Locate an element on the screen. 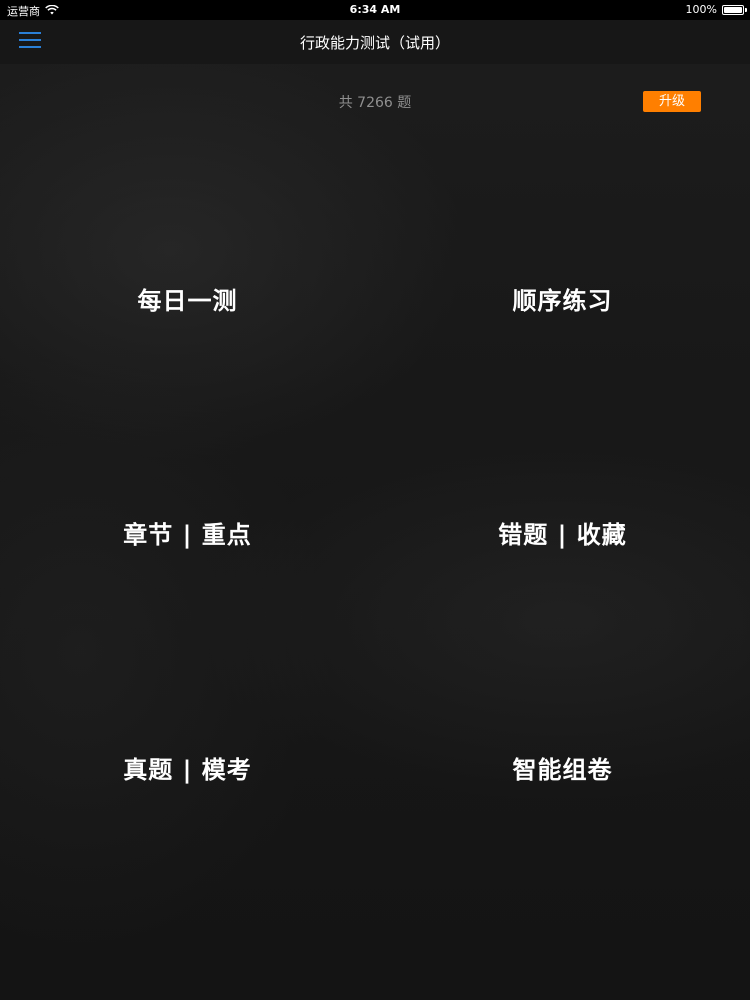  question-count: 共 7266 题 is located at coordinates (375, 103).